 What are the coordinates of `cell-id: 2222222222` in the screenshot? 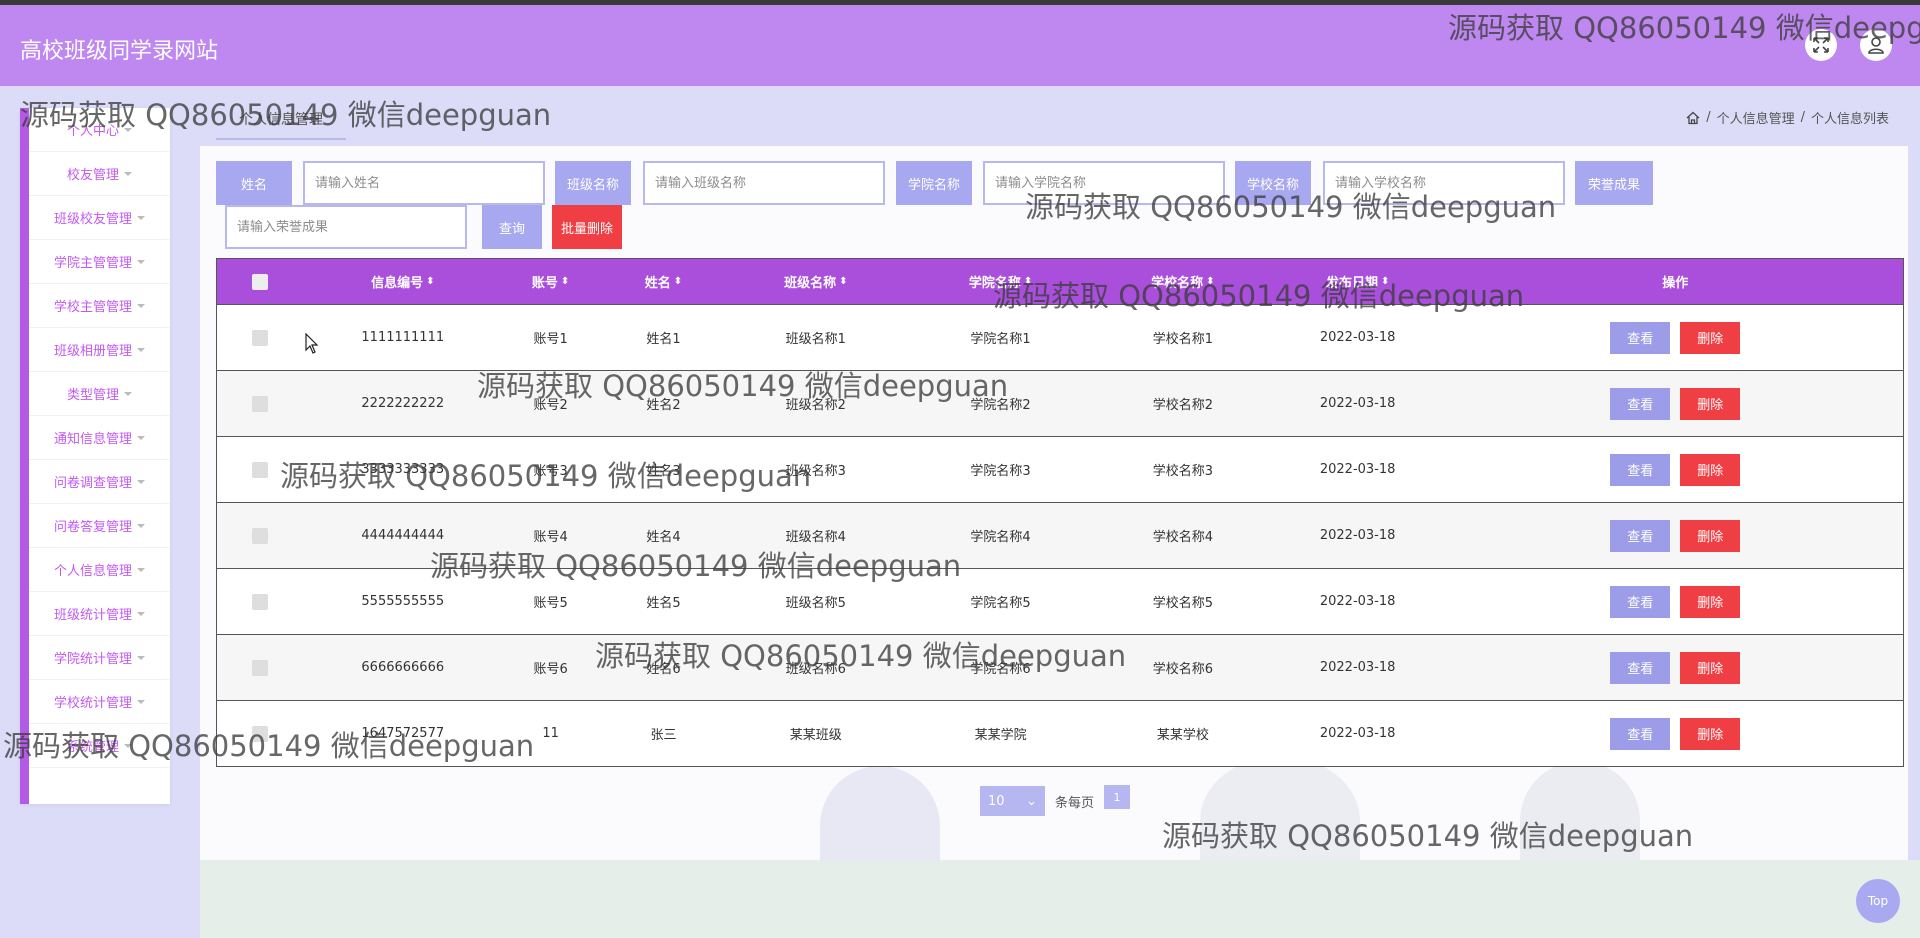 It's located at (403, 403).